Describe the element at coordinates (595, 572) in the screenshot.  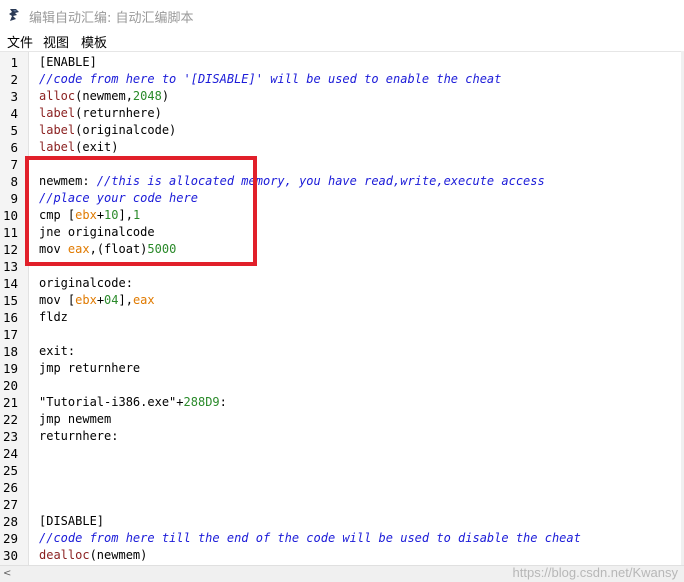
I see `watermark: https://blog.csdn.net/Kwansy` at that location.